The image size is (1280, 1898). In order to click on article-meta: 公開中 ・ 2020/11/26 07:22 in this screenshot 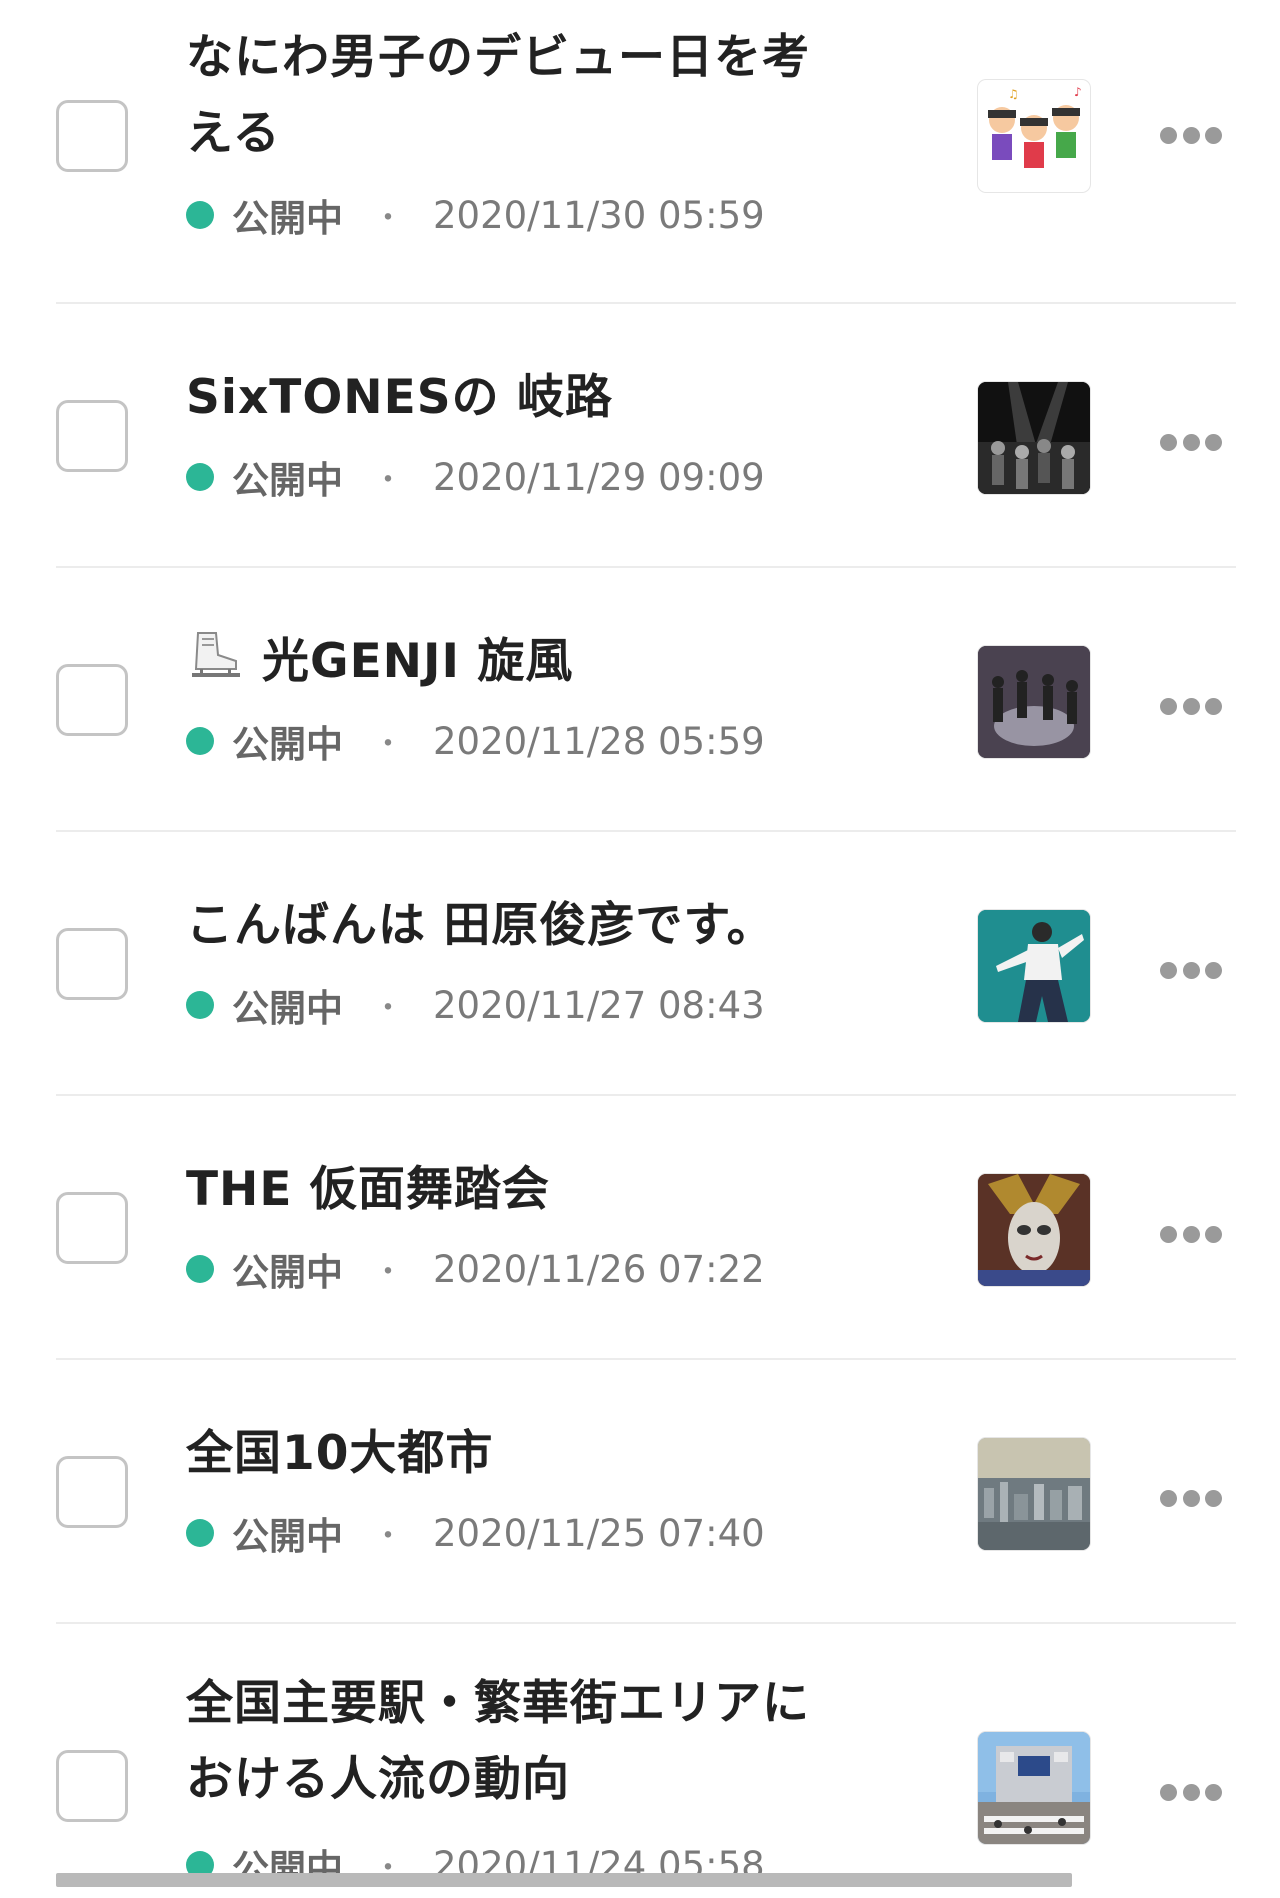, I will do `click(475, 1269)`.